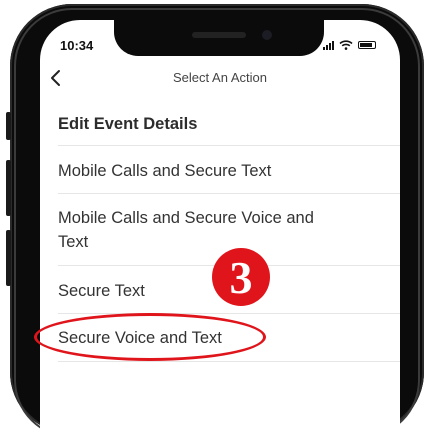 This screenshot has height=440, width=432. I want to click on notch, so click(219, 38).